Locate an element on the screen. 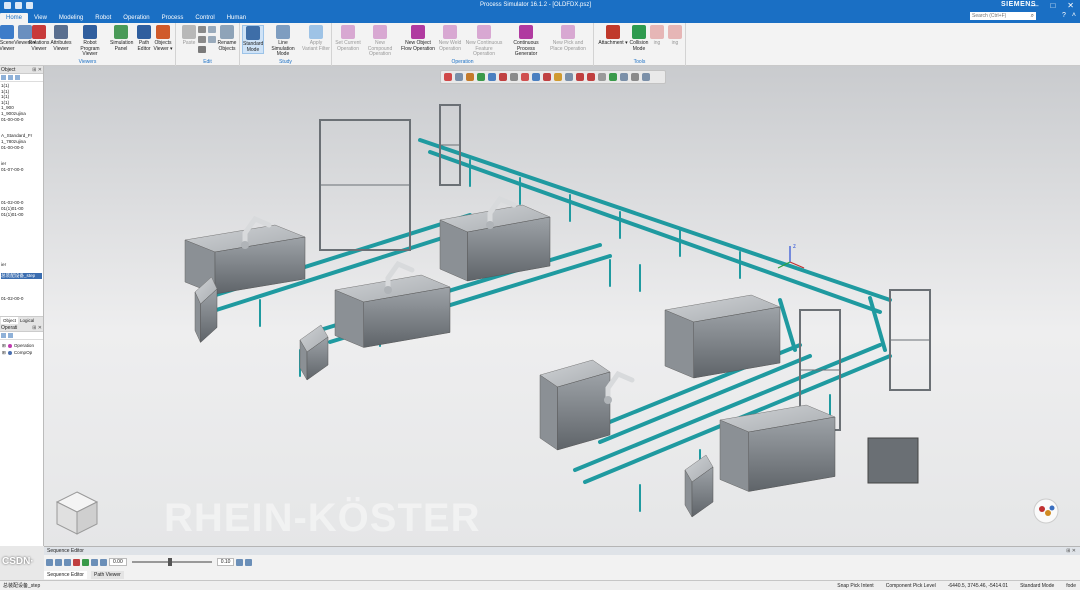  snap-icon is located at coordinates (547, 77).